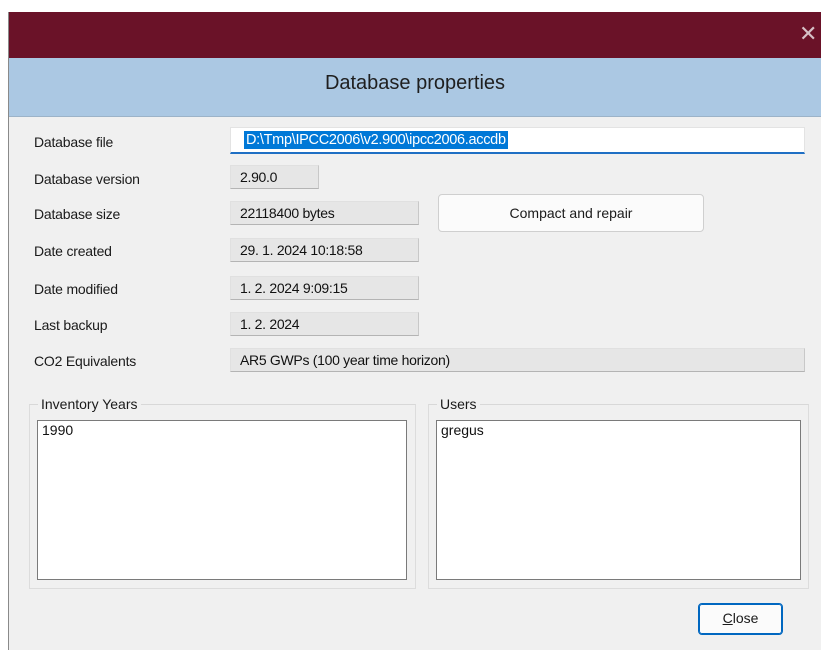 Image resolution: width=821 pixels, height=650 pixels. Describe the element at coordinates (73, 251) in the screenshot. I see `date-created-label: Date created` at that location.